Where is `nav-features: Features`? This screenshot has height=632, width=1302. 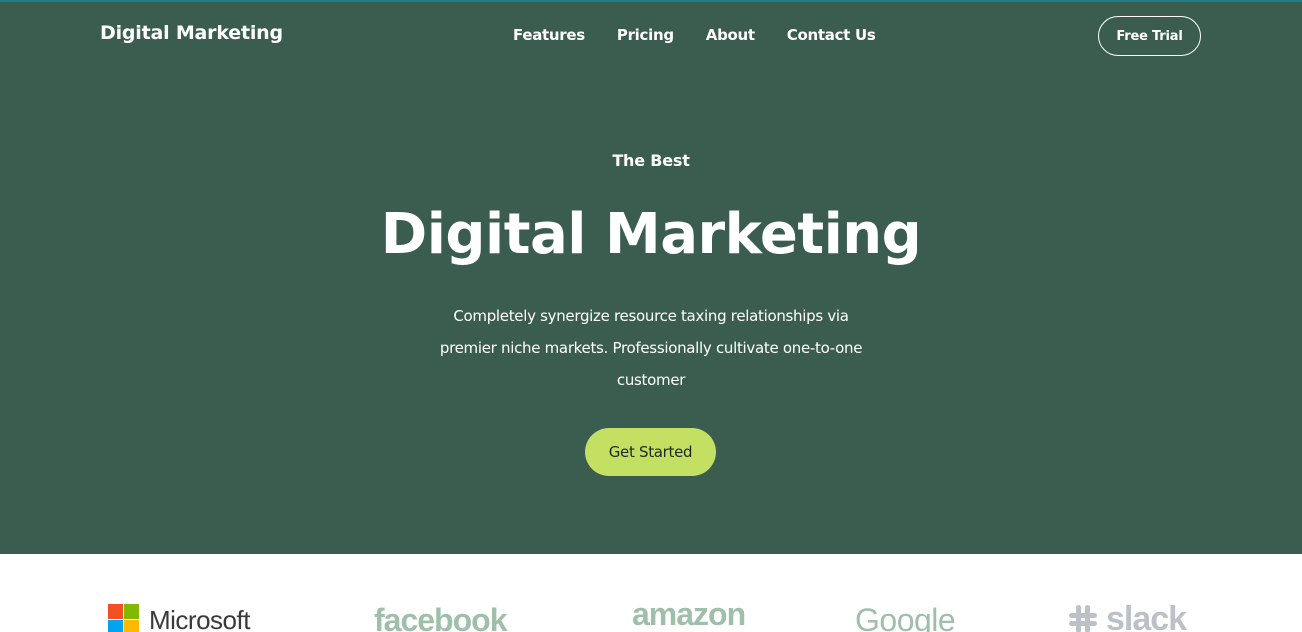 nav-features: Features is located at coordinates (549, 35).